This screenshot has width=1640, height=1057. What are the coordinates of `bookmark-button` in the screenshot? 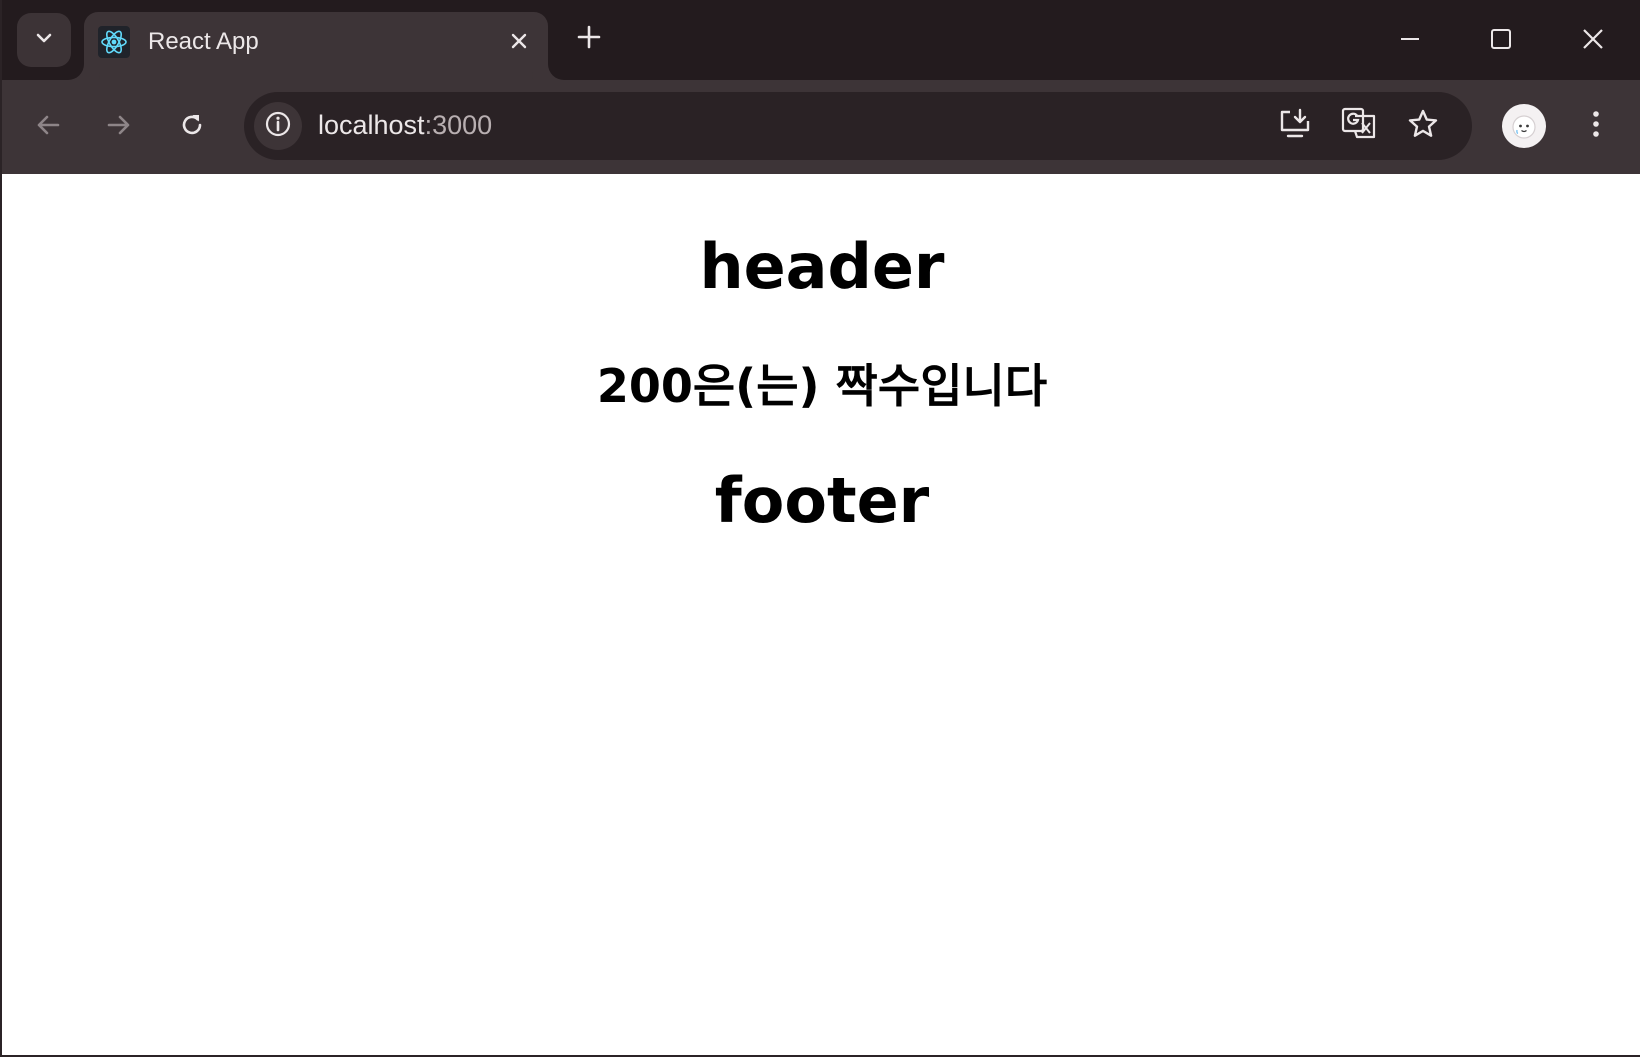 It's located at (1423, 126).